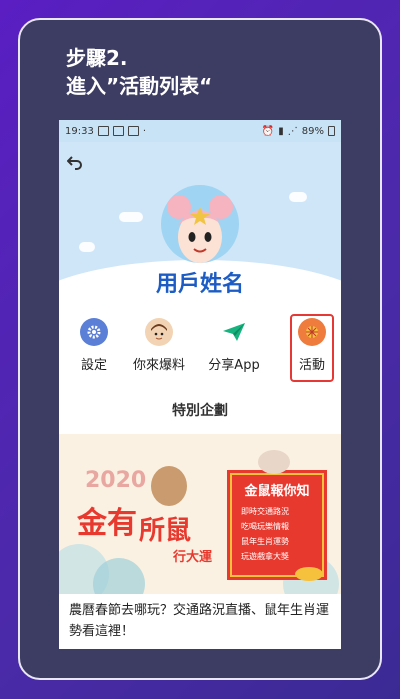  What do you see at coordinates (116, 480) in the screenshot?
I see `banner-year: 2020` at bounding box center [116, 480].